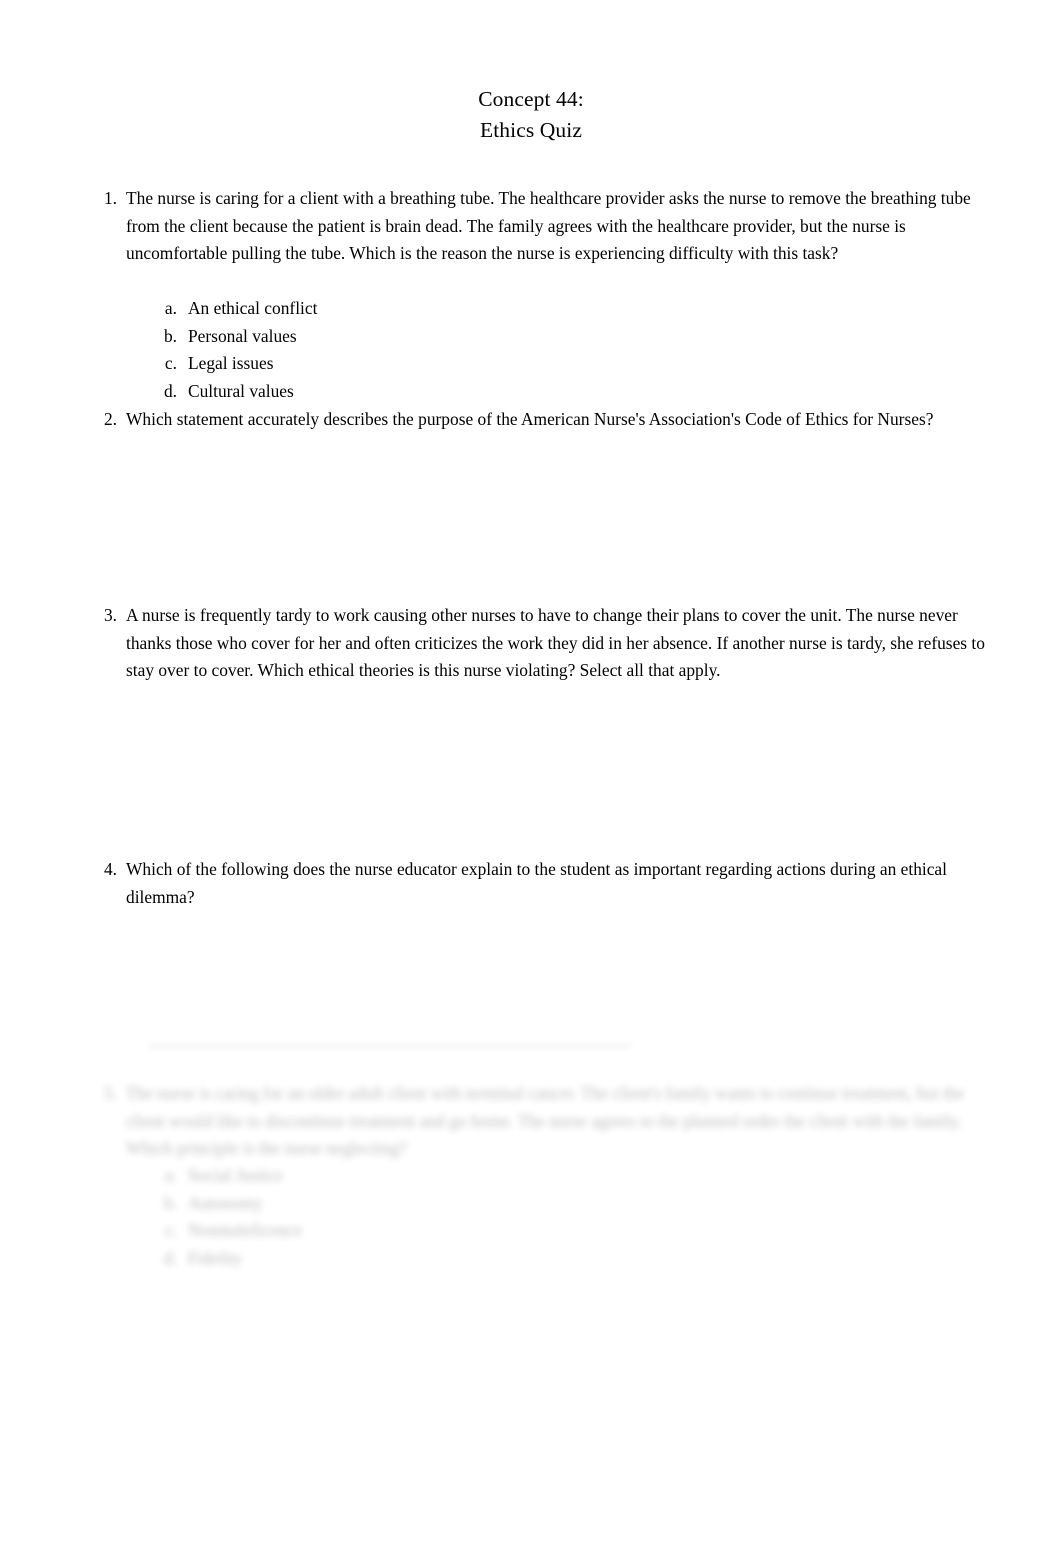 The height and width of the screenshot is (1561, 1062). What do you see at coordinates (390, 1046) in the screenshot?
I see `faded-rule-artifact` at bounding box center [390, 1046].